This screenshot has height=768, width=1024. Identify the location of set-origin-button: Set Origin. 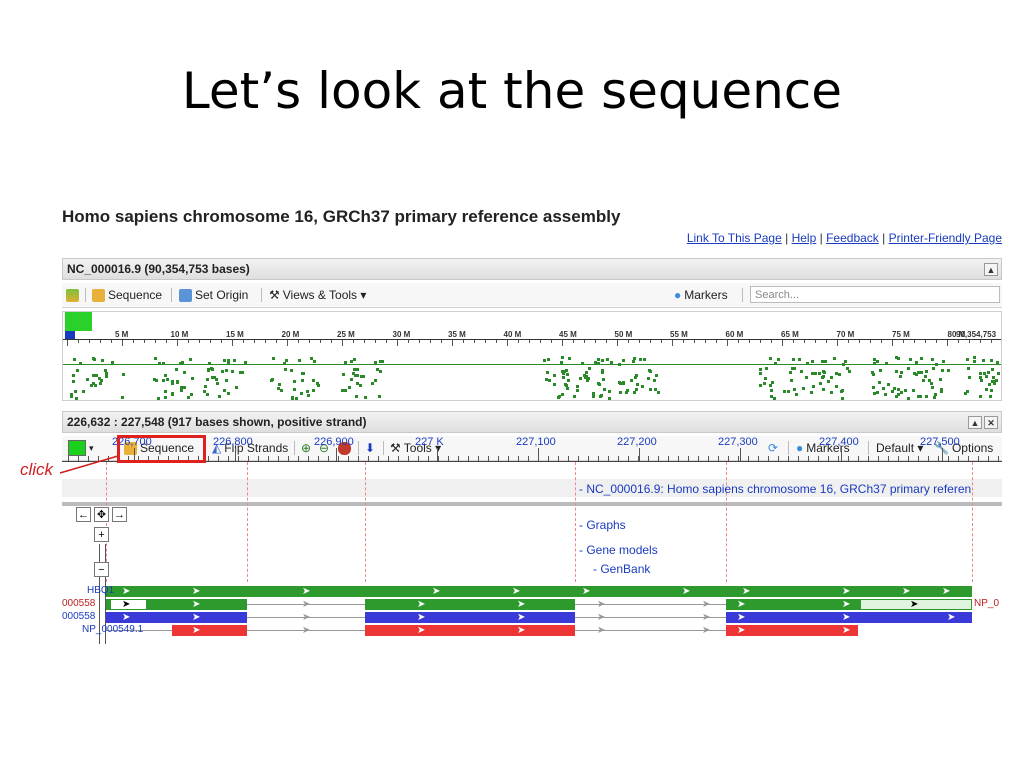
(213, 295).